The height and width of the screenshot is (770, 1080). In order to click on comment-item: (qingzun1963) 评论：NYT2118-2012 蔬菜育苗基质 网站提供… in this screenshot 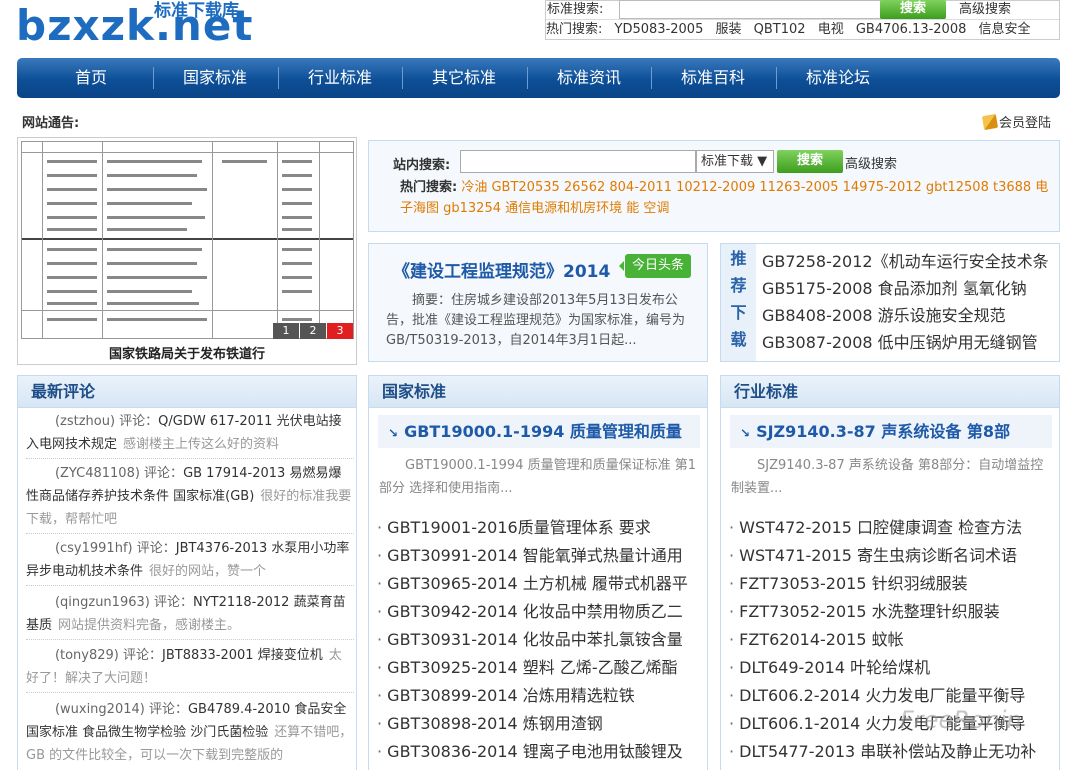, I will do `click(190, 615)`.